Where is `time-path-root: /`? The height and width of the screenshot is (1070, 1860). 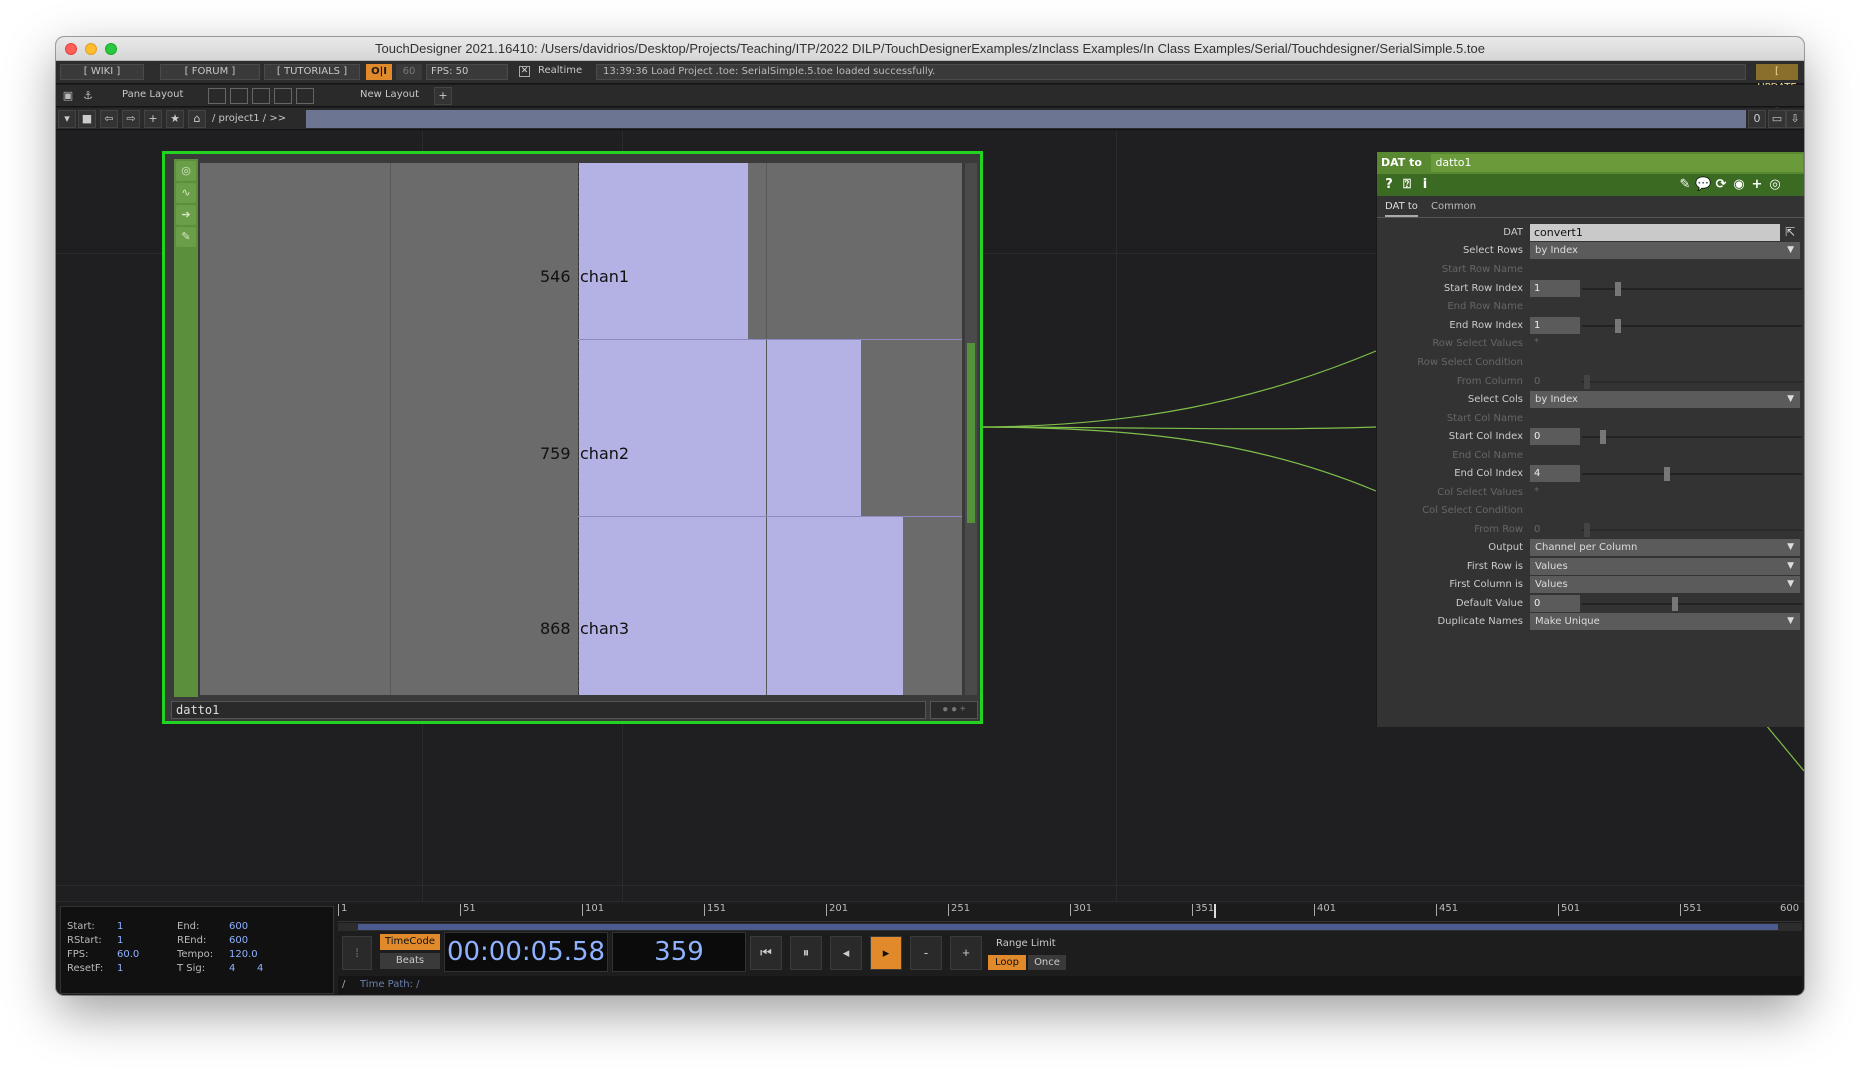
time-path-root: / is located at coordinates (343, 985).